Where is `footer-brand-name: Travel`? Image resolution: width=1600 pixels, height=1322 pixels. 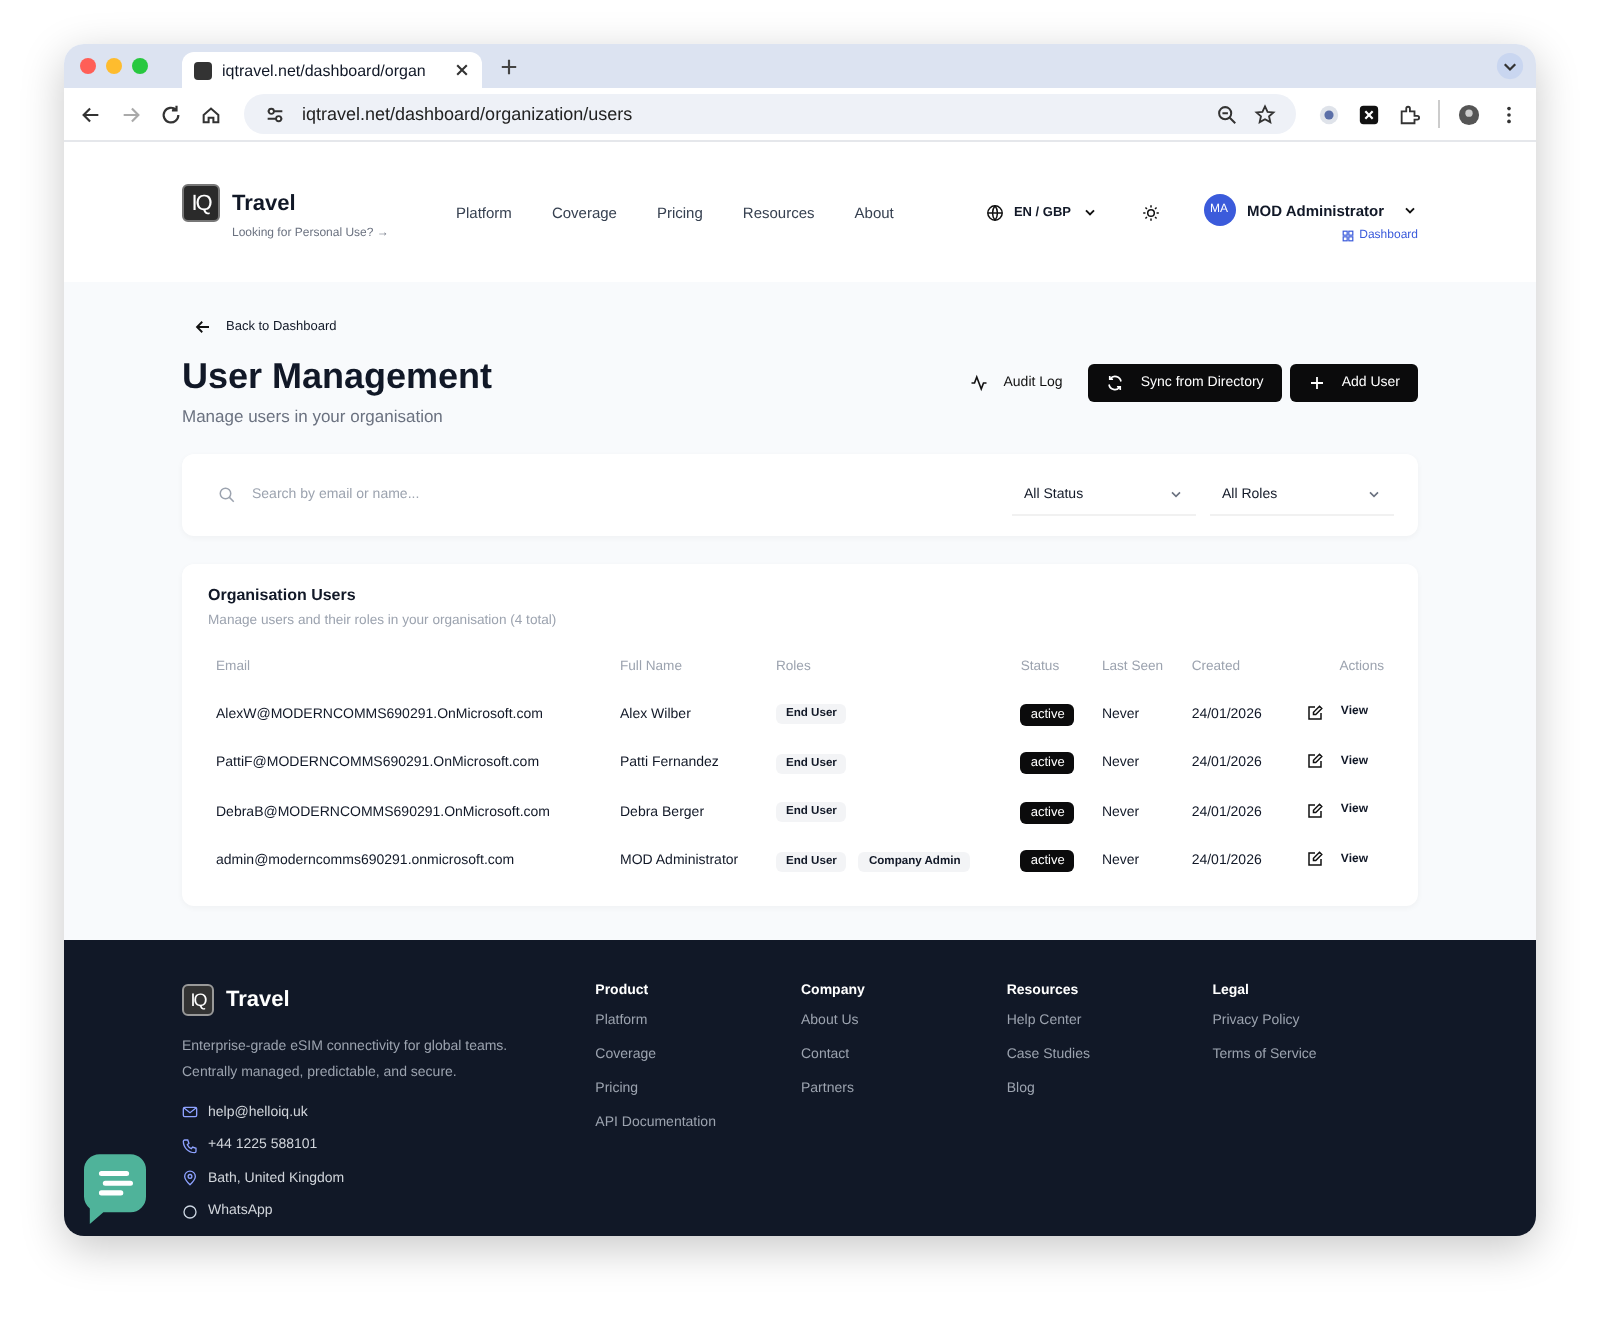
footer-brand-name: Travel is located at coordinates (258, 1000).